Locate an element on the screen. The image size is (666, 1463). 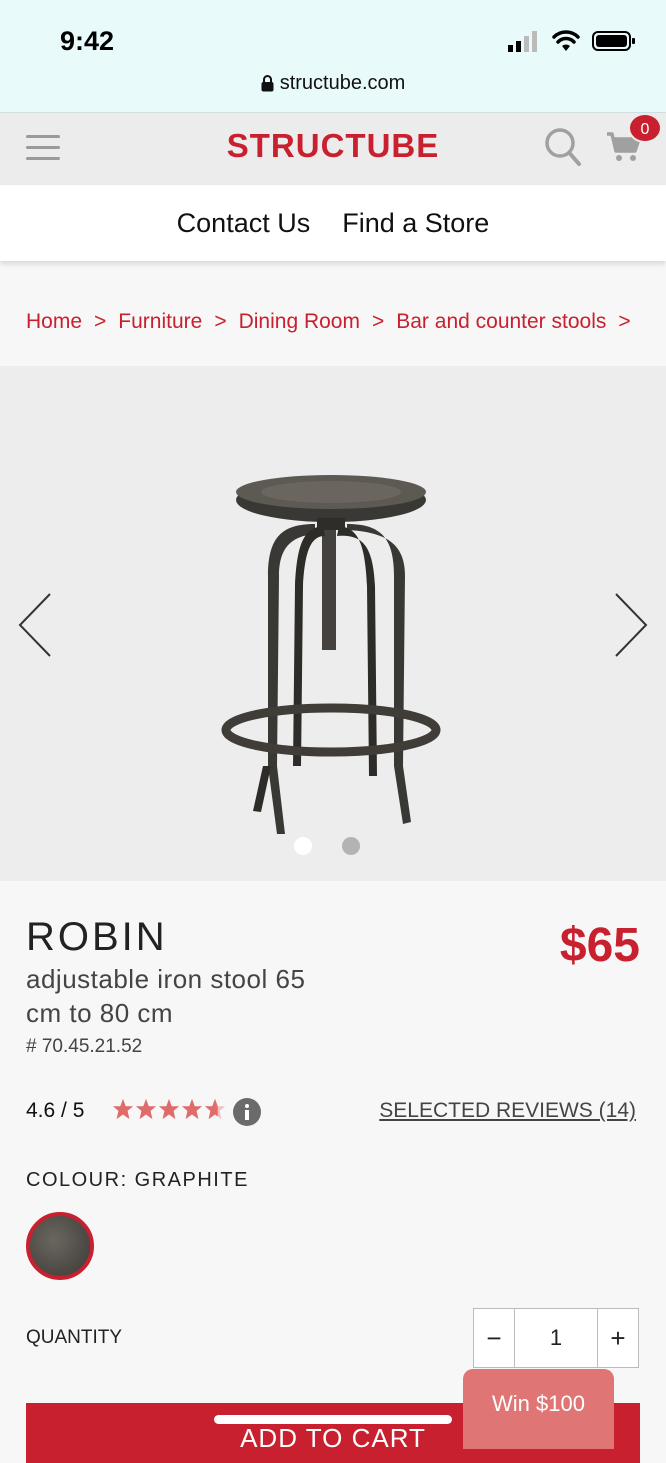
nav-find-store-link: Find a Store is located at coordinates (415, 223).